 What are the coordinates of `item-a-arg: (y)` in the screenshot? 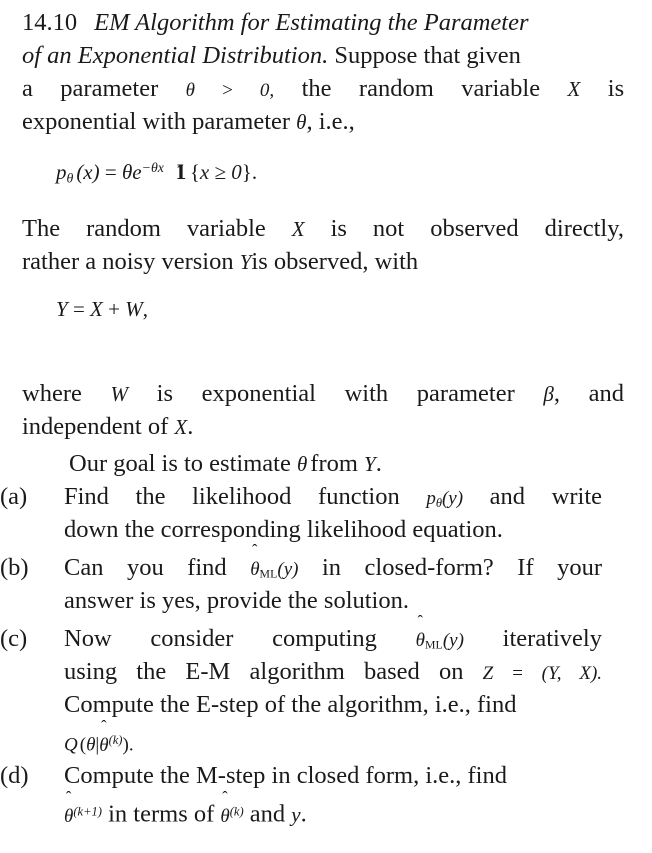 It's located at (452, 498).